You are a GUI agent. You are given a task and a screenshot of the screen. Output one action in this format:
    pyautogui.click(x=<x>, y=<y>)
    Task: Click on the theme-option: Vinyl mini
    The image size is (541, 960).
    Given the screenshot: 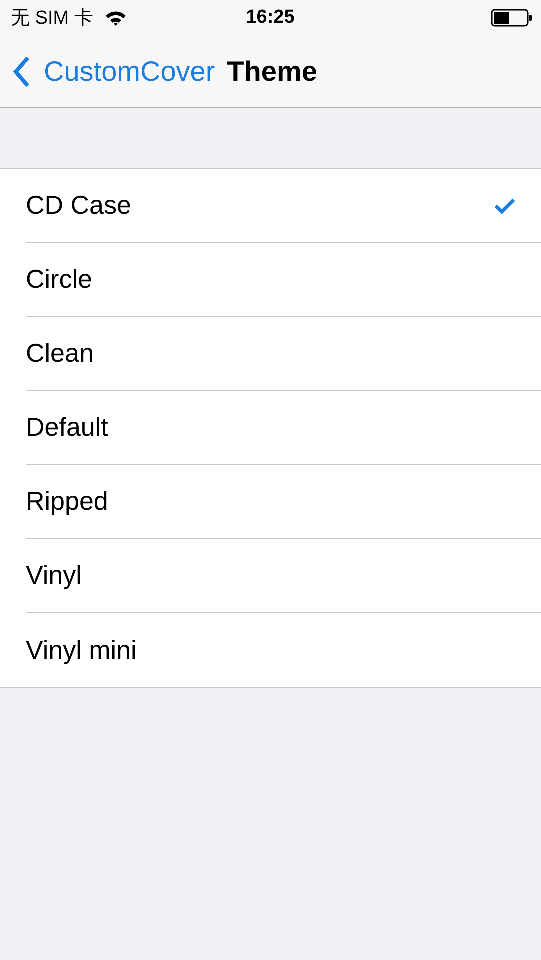 What is the action you would take?
    pyautogui.click(x=283, y=650)
    